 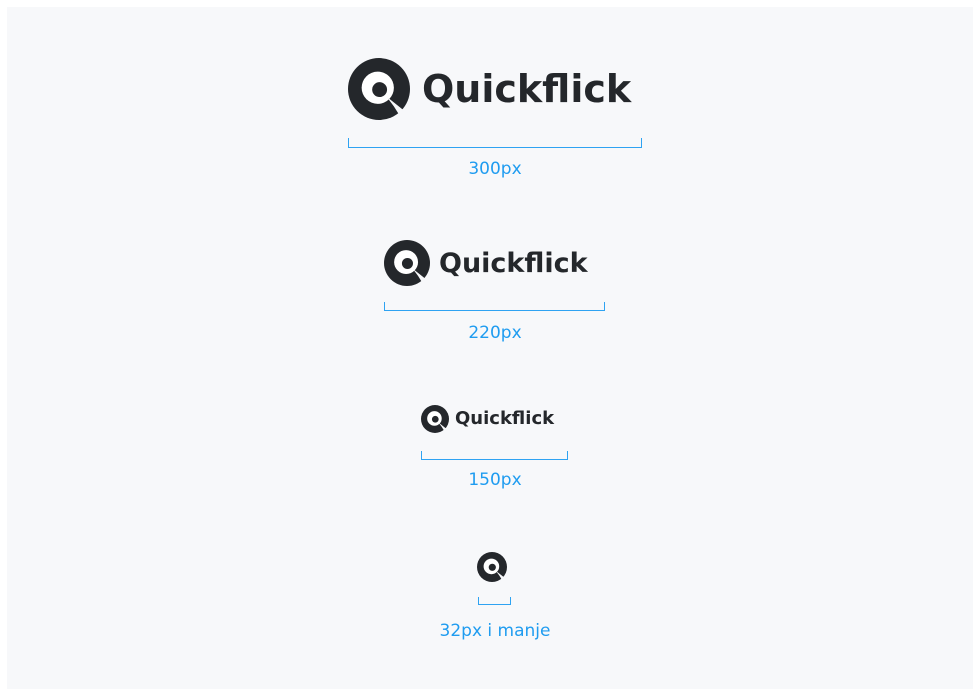 I want to click on size-label-32px: 32px i manje, so click(x=495, y=631).